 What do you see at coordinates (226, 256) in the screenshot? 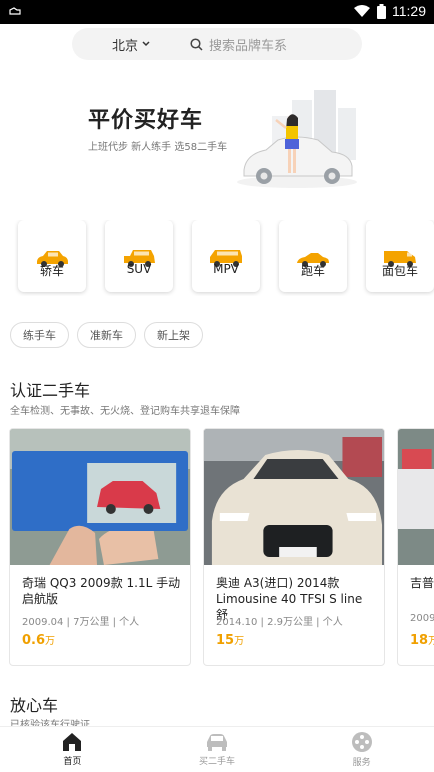
I see `category-mpv: MPV` at bounding box center [226, 256].